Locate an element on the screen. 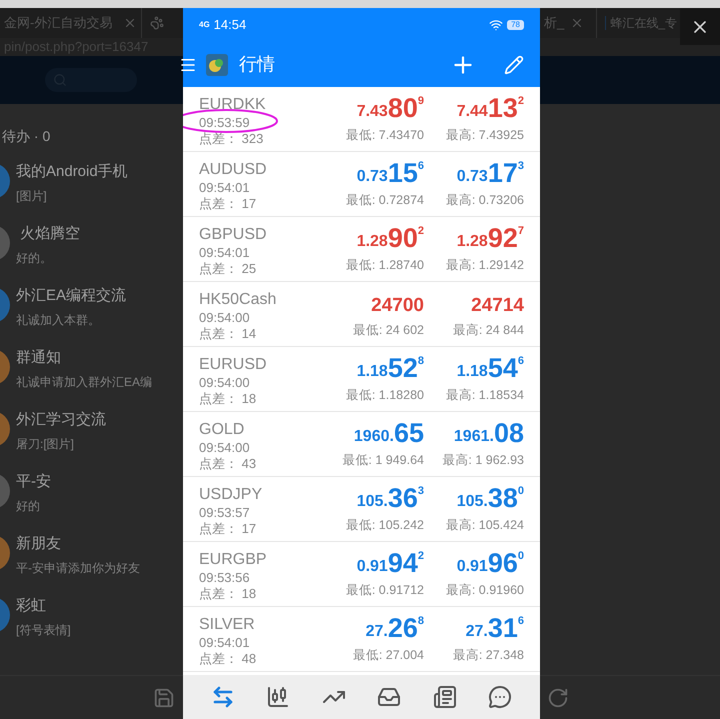  battery-indicator: 78 is located at coordinates (515, 25).